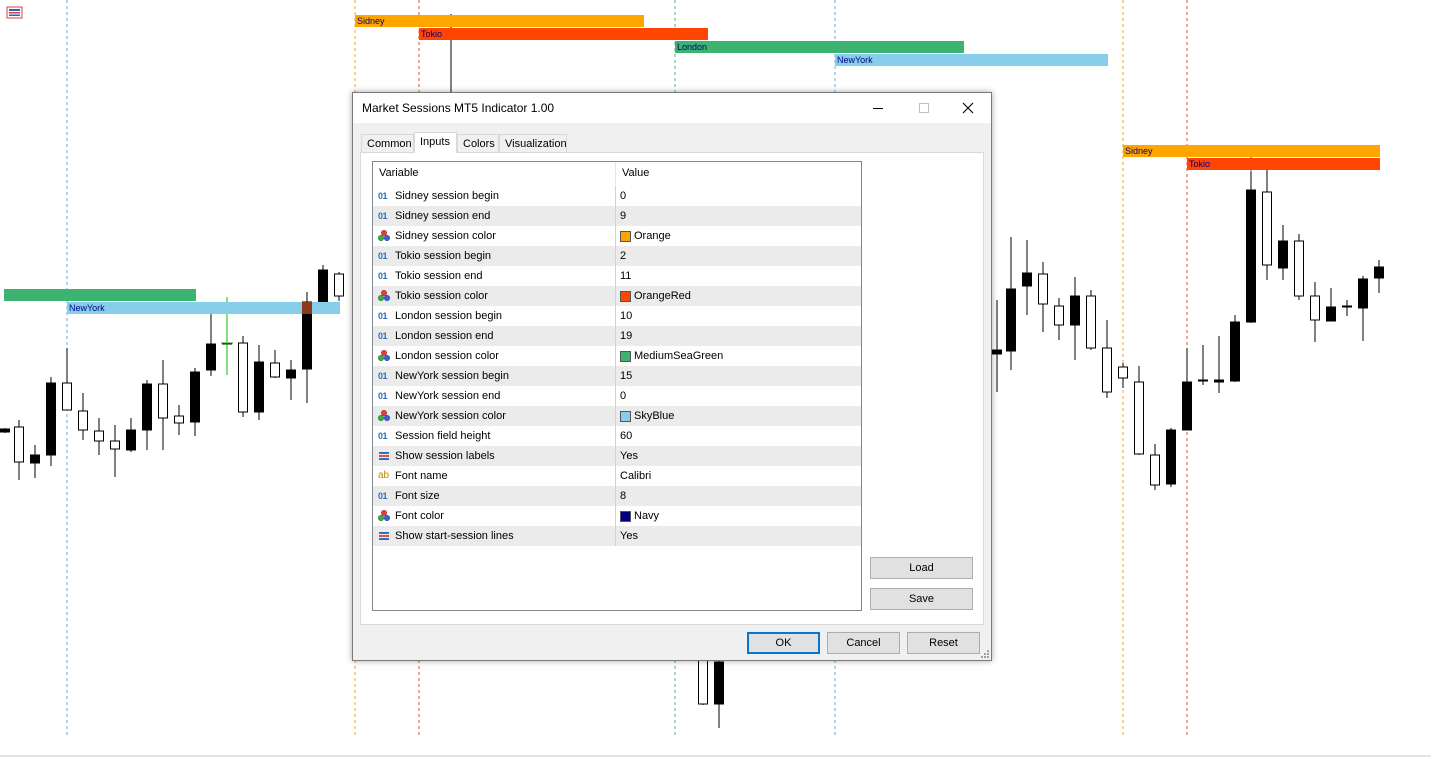 The width and height of the screenshot is (1431, 759). I want to click on column-header-variable: Variable, so click(494, 173).